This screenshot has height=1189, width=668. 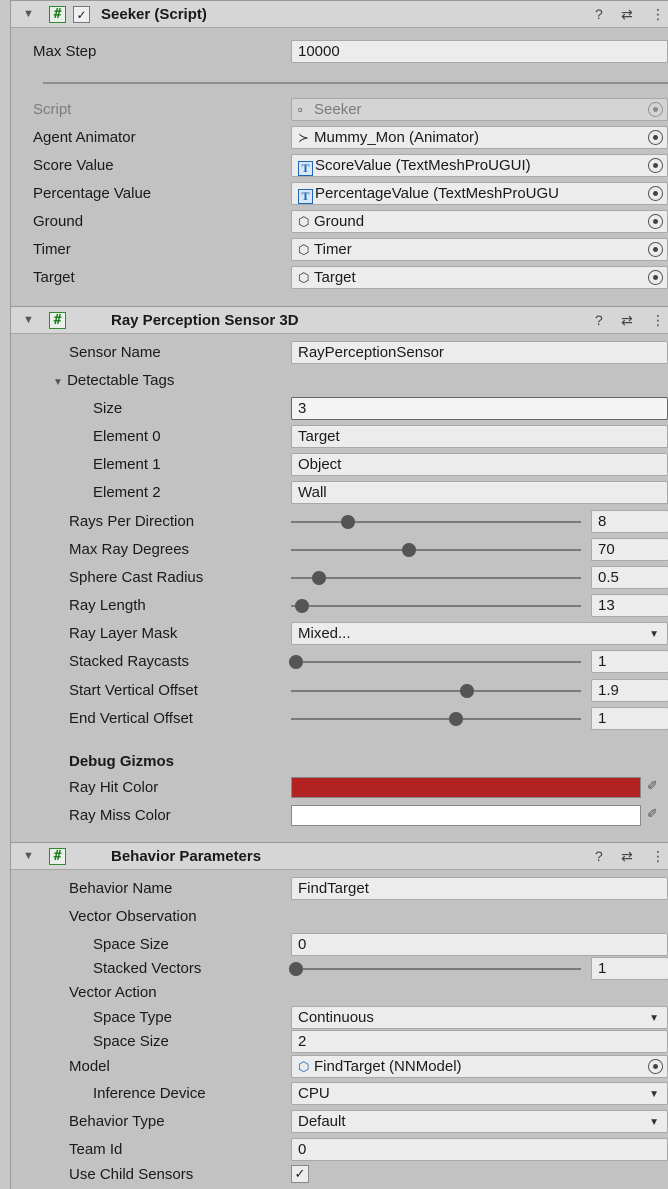 What do you see at coordinates (479, 1121) in the screenshot?
I see `behavior-type-dropdown: Default ▼` at bounding box center [479, 1121].